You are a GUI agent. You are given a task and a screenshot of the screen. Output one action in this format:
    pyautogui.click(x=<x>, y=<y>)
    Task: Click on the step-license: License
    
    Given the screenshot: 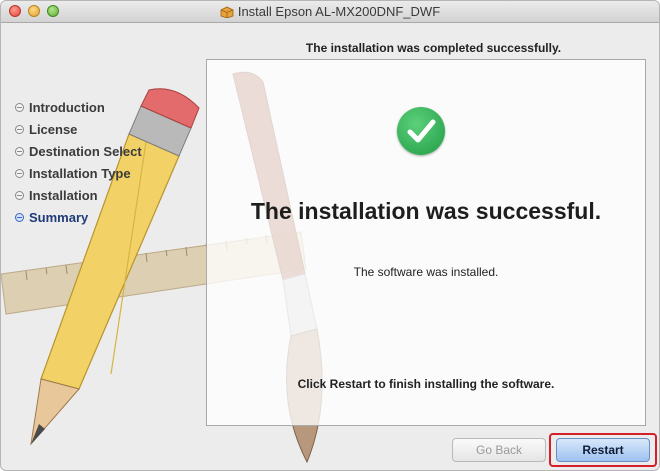 What is the action you would take?
    pyautogui.click(x=78, y=129)
    